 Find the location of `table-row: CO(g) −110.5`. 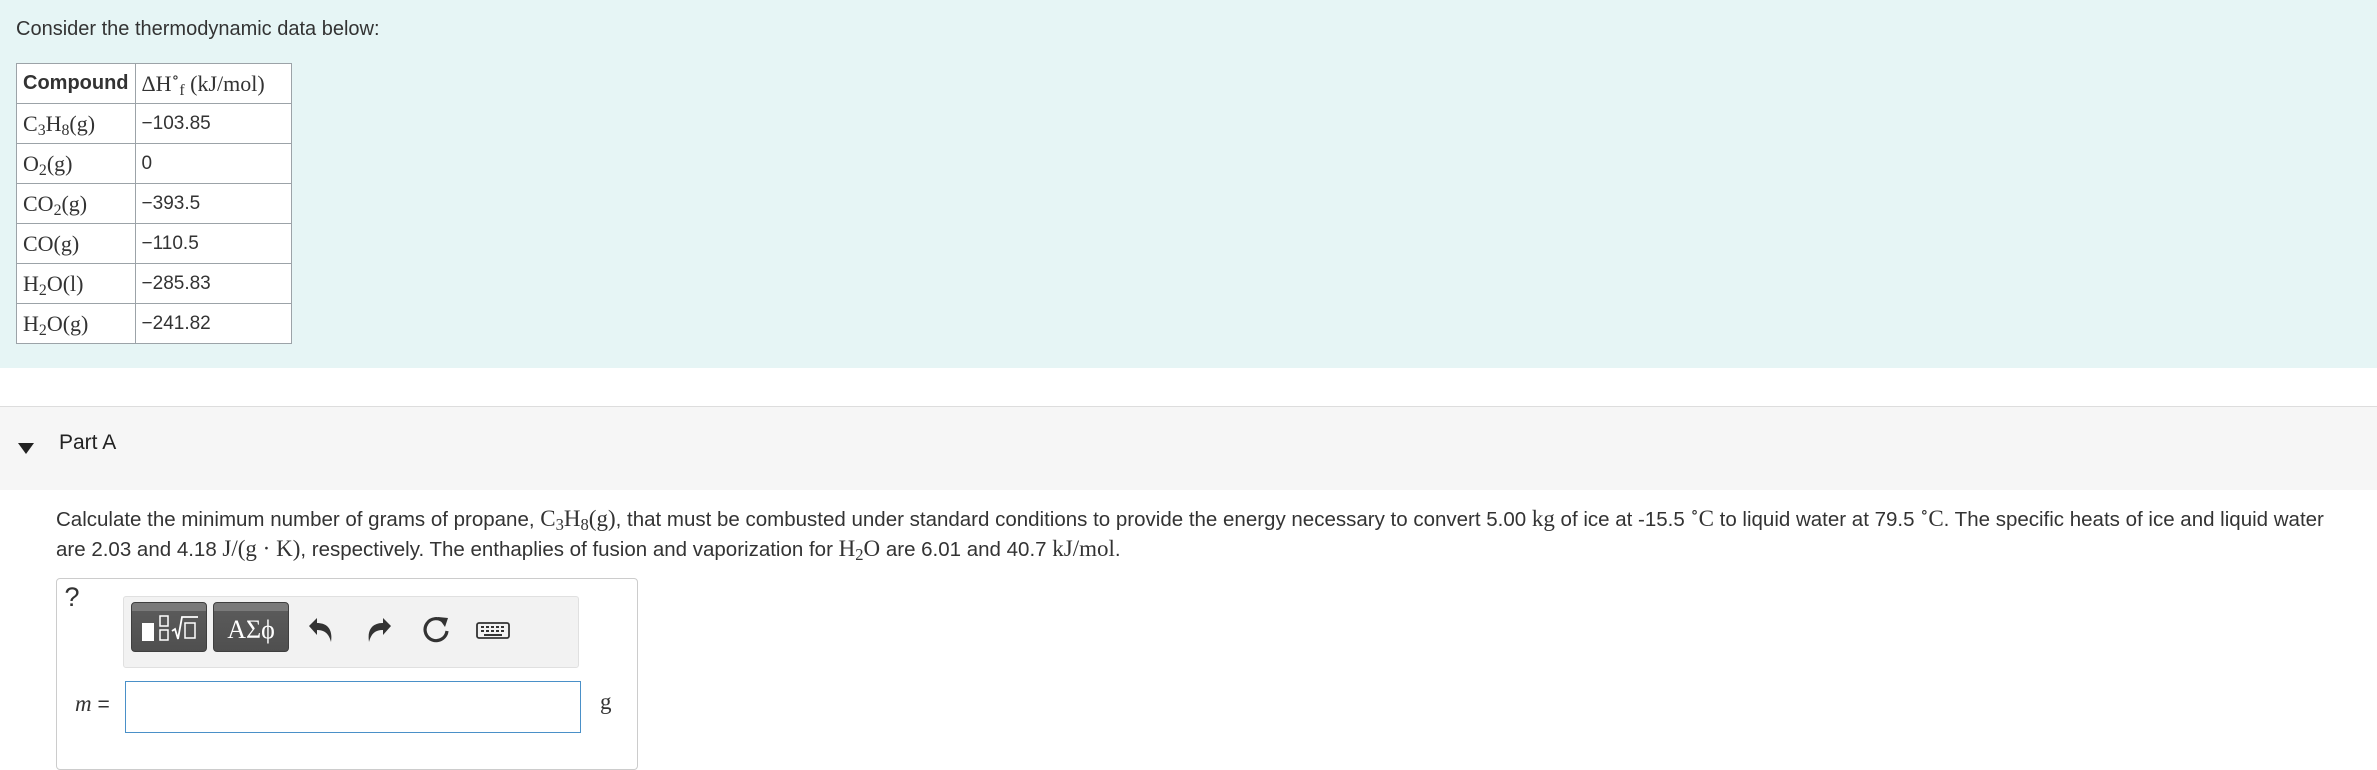

table-row: CO(g) −110.5 is located at coordinates (154, 243).